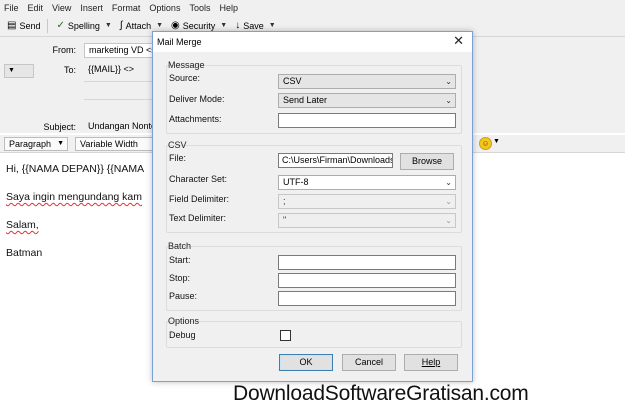  I want to click on body-greeting: Hi, {{NAMA DEPAN}} {{NAMA, so click(75, 169).